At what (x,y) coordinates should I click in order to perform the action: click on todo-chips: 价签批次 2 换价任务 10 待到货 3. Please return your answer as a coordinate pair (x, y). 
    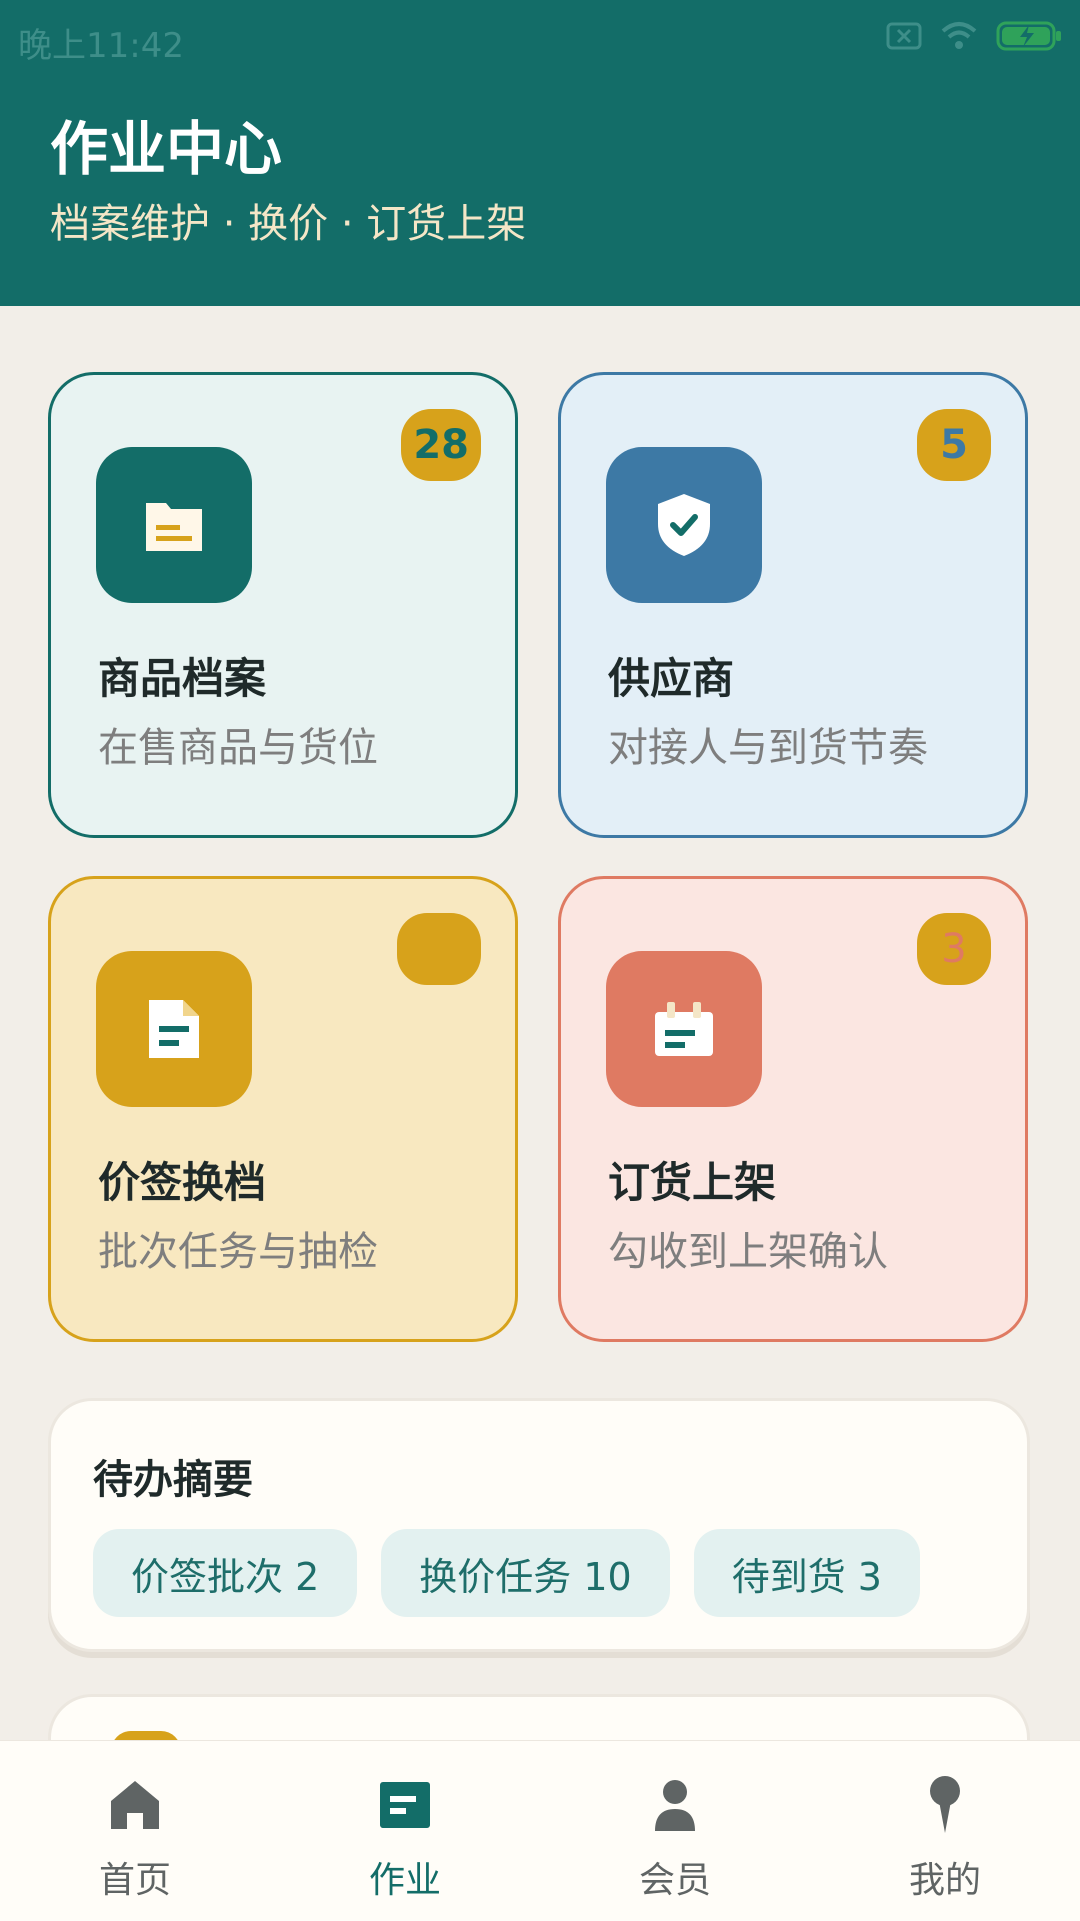
    Looking at the image, I should click on (506, 1573).